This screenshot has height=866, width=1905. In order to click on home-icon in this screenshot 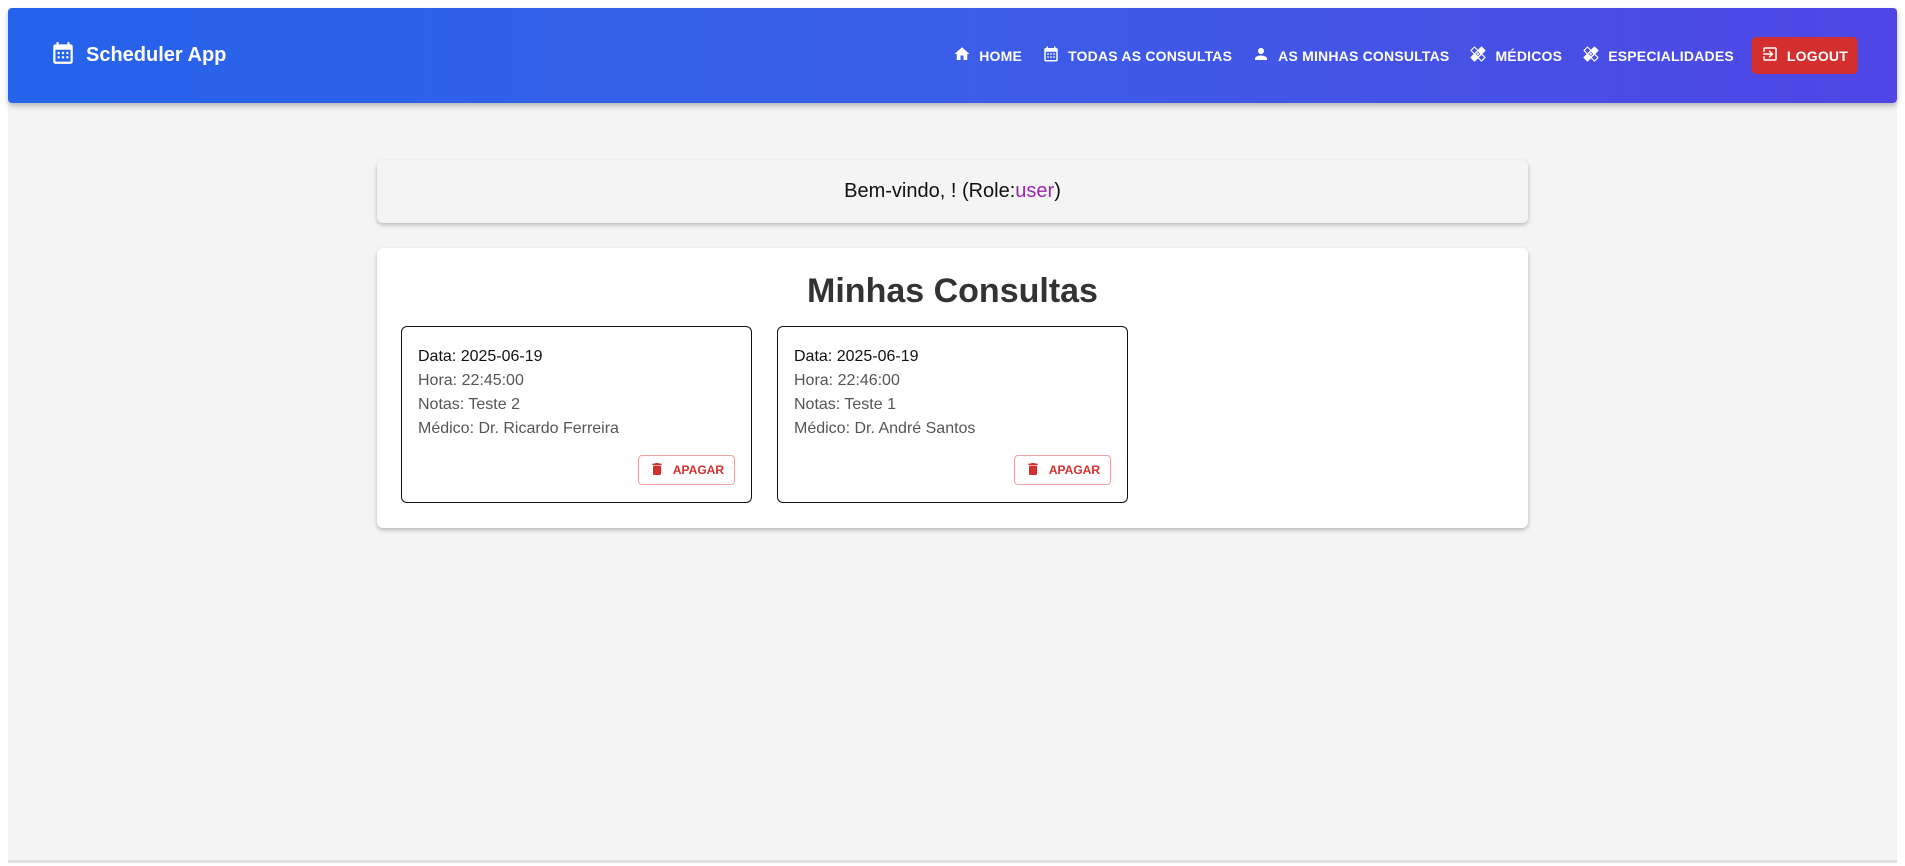, I will do `click(962, 55)`.